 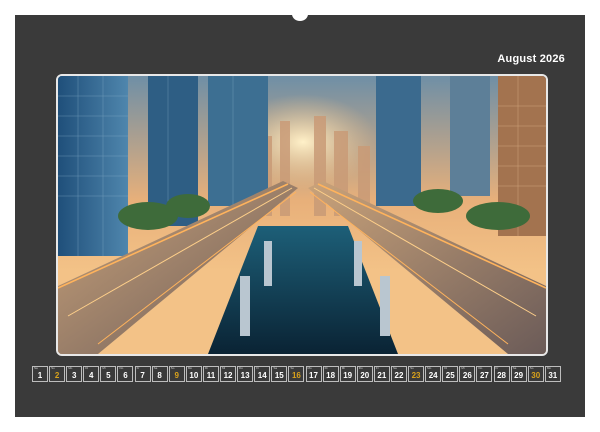 I want to click on day-cell: Do 6, so click(x=125, y=374).